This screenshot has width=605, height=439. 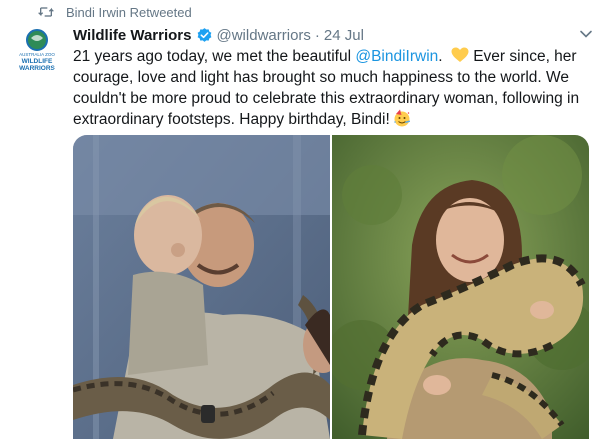 What do you see at coordinates (264, 35) in the screenshot?
I see `handle: @wildwarriors` at bounding box center [264, 35].